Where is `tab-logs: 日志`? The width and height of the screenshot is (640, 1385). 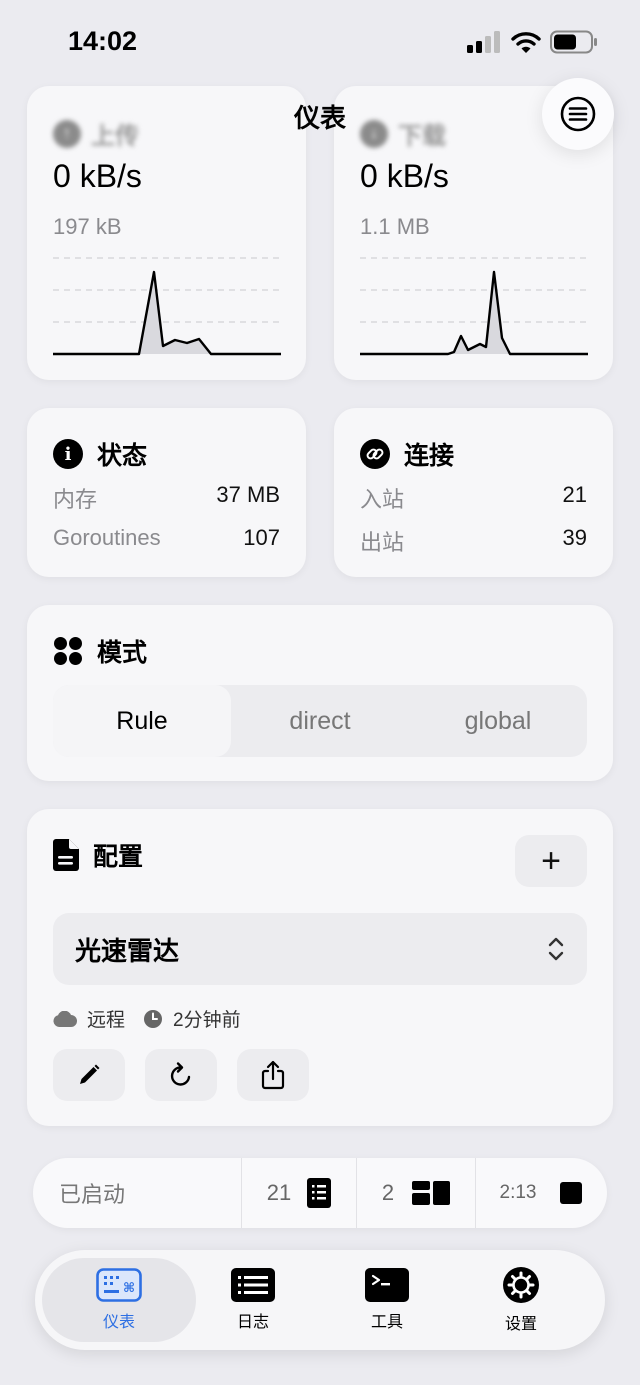 tab-logs: 日志 is located at coordinates (253, 1300).